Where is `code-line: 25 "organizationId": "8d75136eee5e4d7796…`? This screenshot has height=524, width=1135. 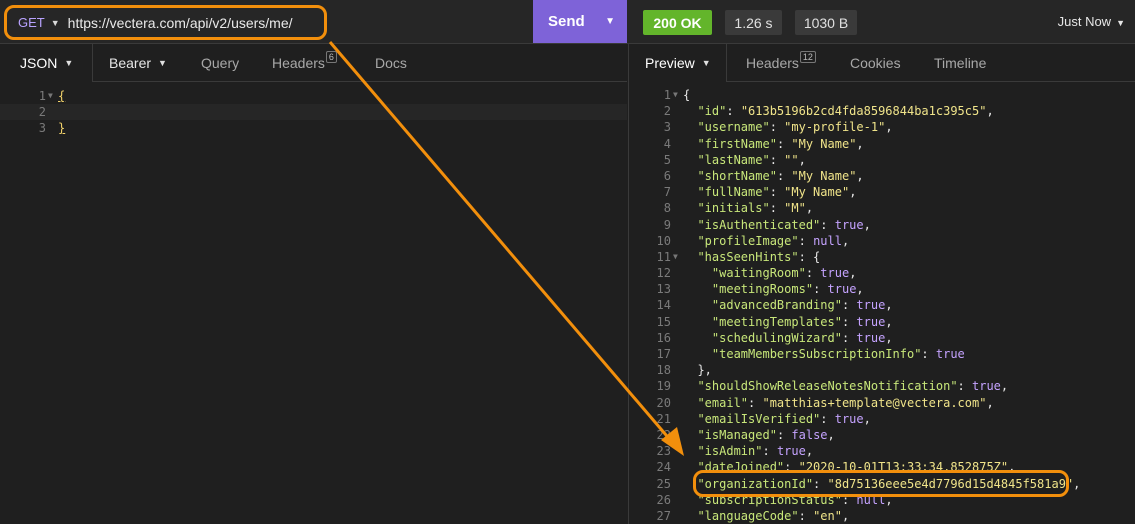
code-line: 25 "organizationId": "8d75136eee5e4d7796… is located at coordinates (882, 484).